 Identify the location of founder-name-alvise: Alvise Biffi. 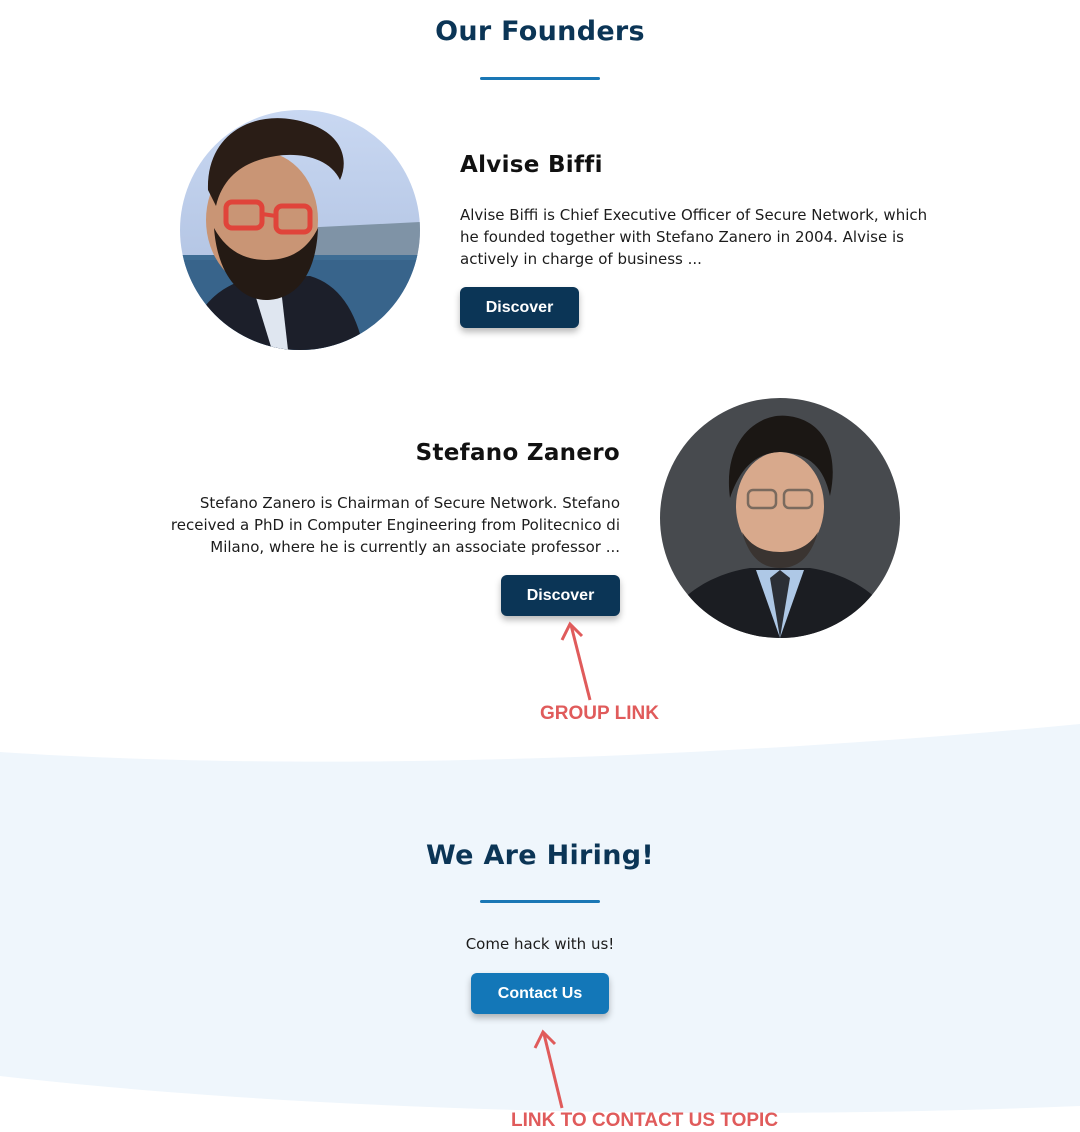
(531, 165).